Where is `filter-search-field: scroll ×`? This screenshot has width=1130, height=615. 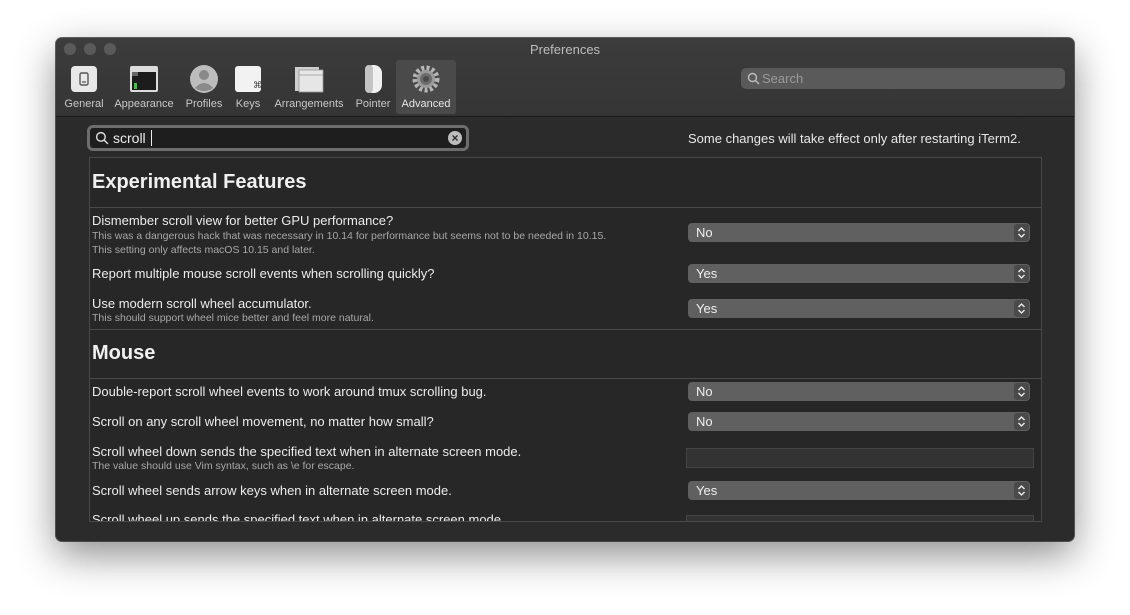 filter-search-field: scroll × is located at coordinates (278, 138).